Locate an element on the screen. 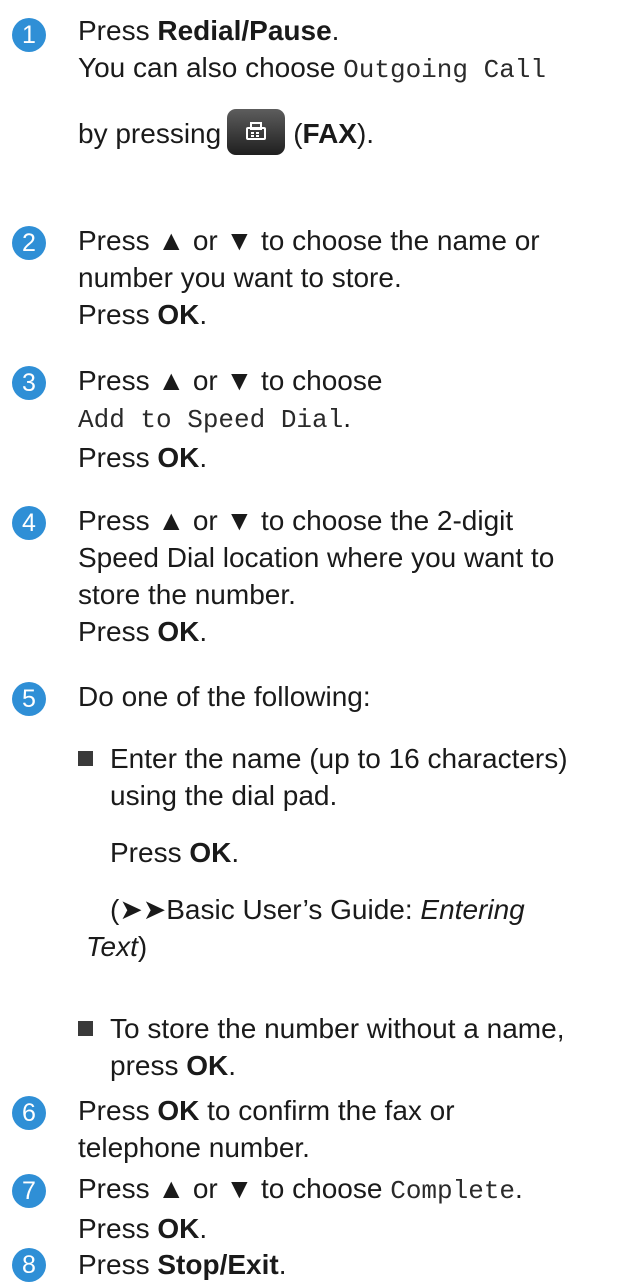 The width and height of the screenshot is (617, 1286). step-text: by pressing (FAX). is located at coordinates (347, 133).